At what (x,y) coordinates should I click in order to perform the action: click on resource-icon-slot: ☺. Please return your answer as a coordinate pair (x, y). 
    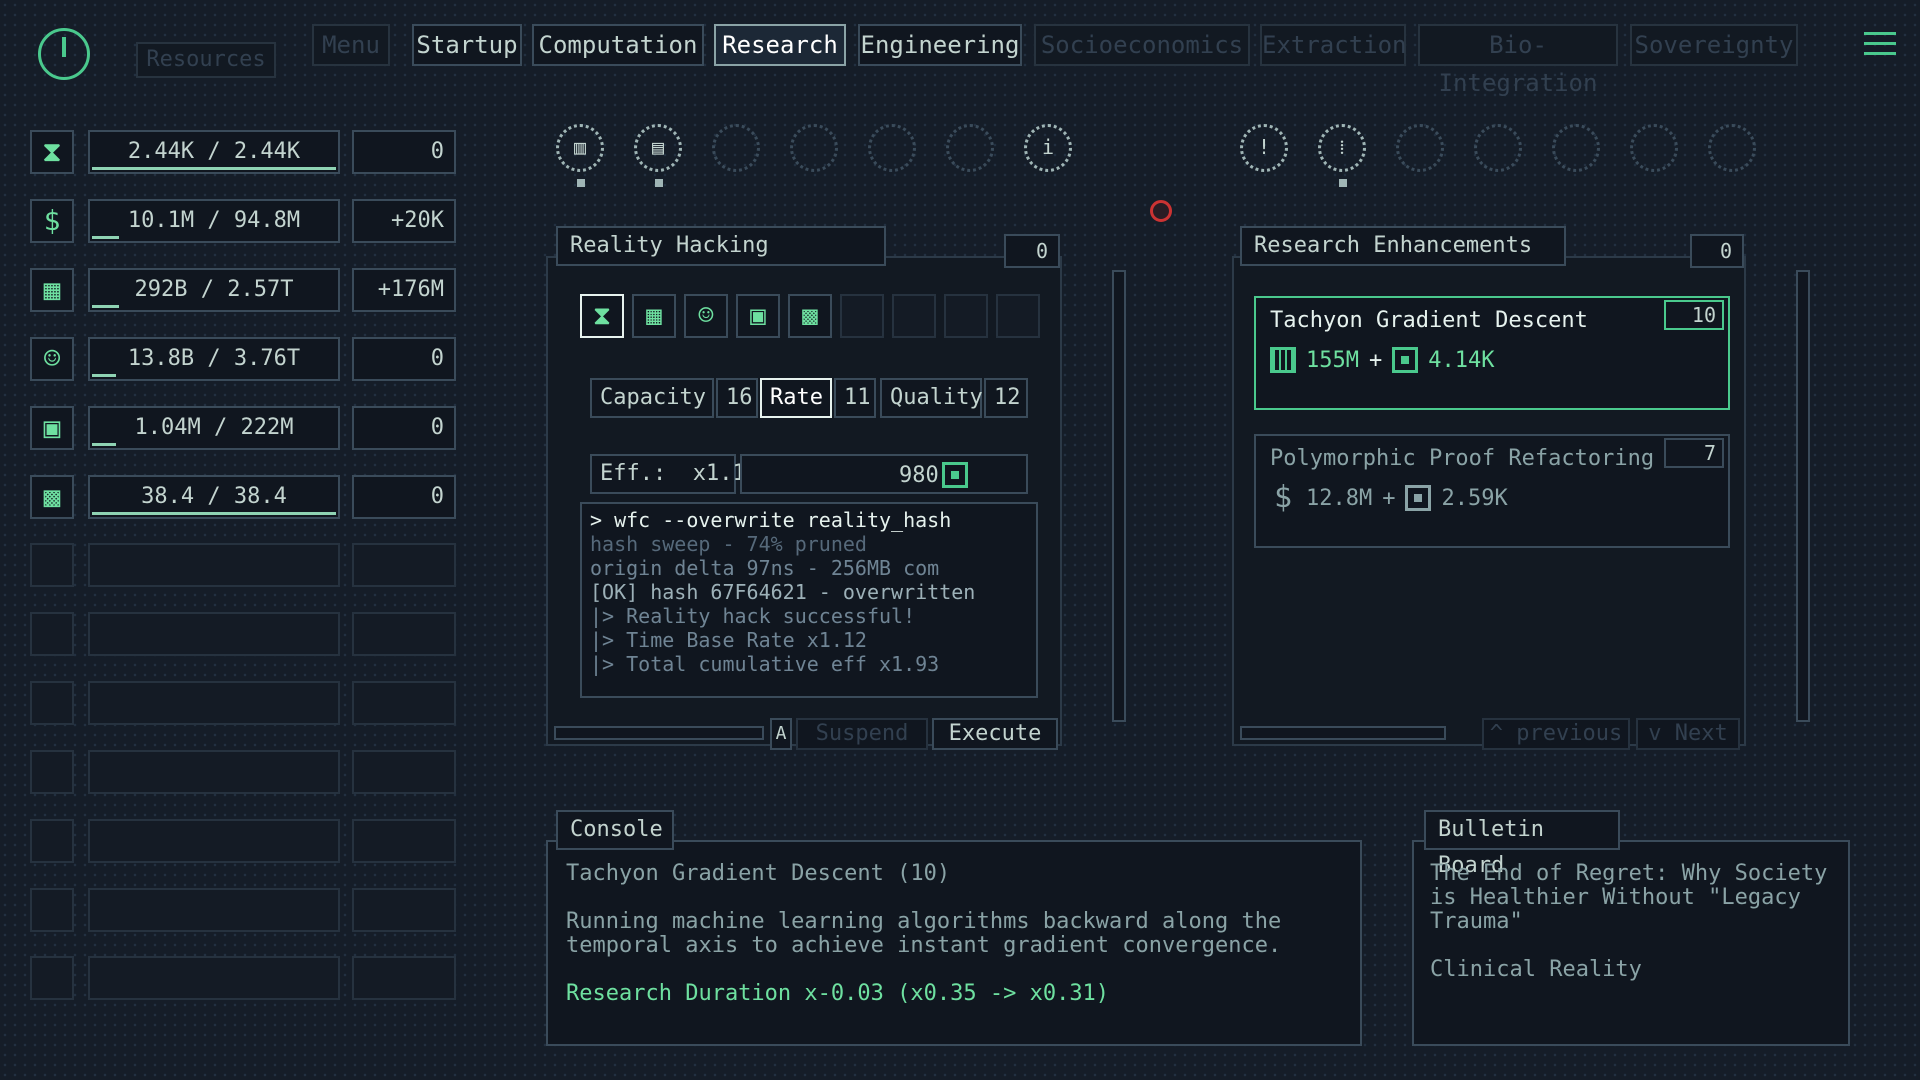
    Looking at the image, I should click on (52, 359).